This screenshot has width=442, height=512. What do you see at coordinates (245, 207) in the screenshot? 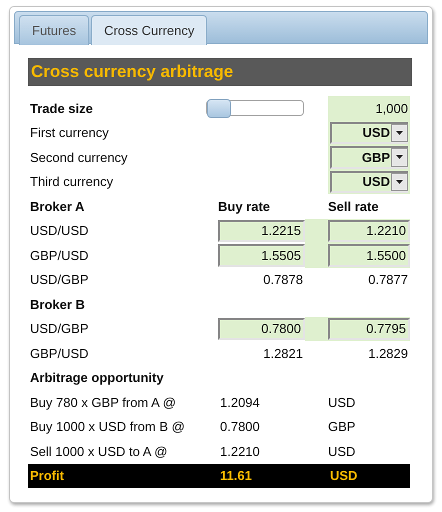
I see `column-header: Buy rate` at bounding box center [245, 207].